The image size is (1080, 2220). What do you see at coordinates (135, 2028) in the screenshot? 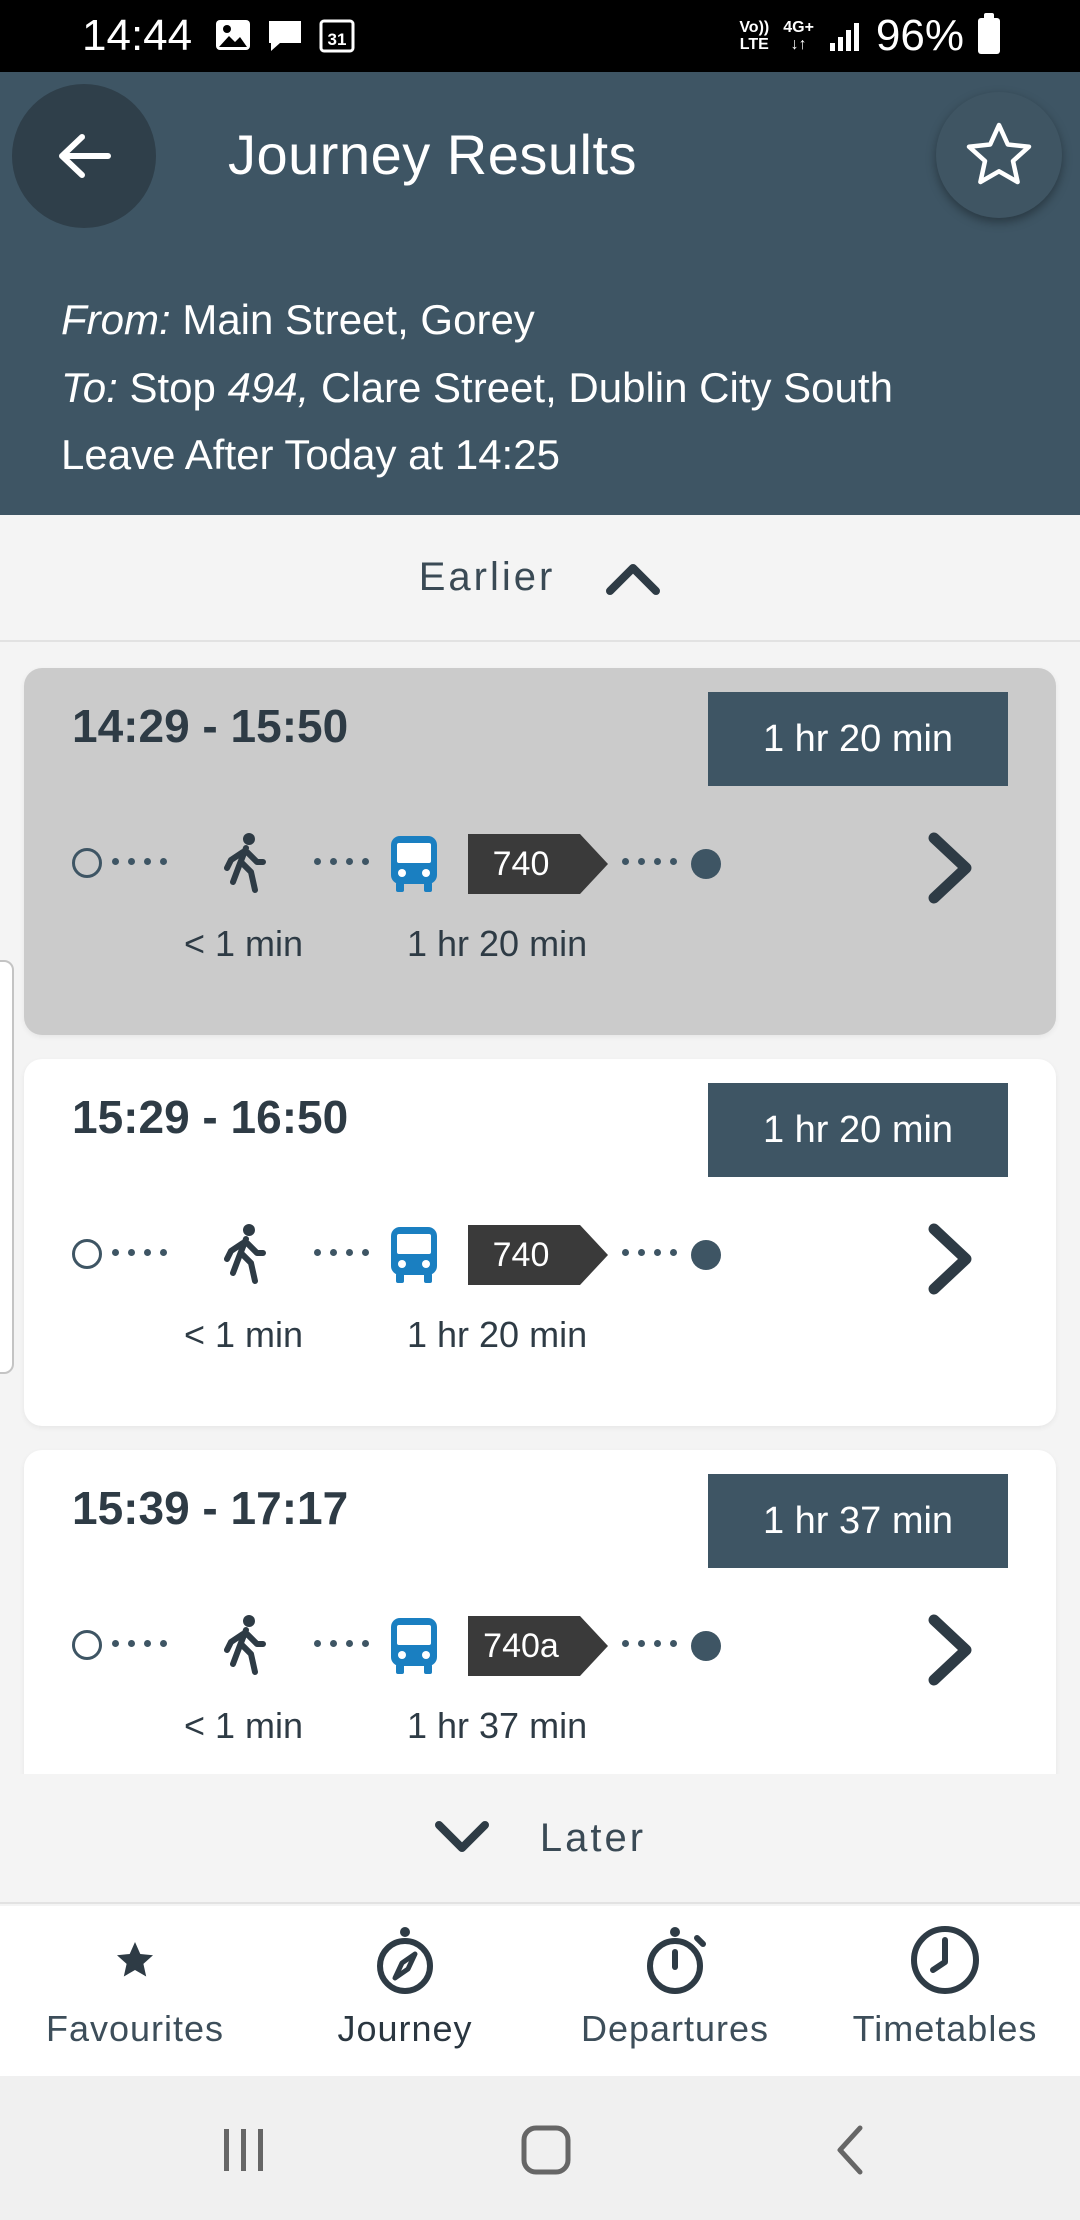
I see `nav-favourites-label: Favourites` at bounding box center [135, 2028].